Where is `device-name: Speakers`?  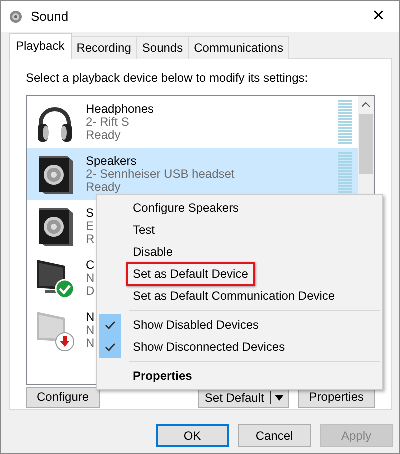 device-name: Speakers is located at coordinates (111, 161).